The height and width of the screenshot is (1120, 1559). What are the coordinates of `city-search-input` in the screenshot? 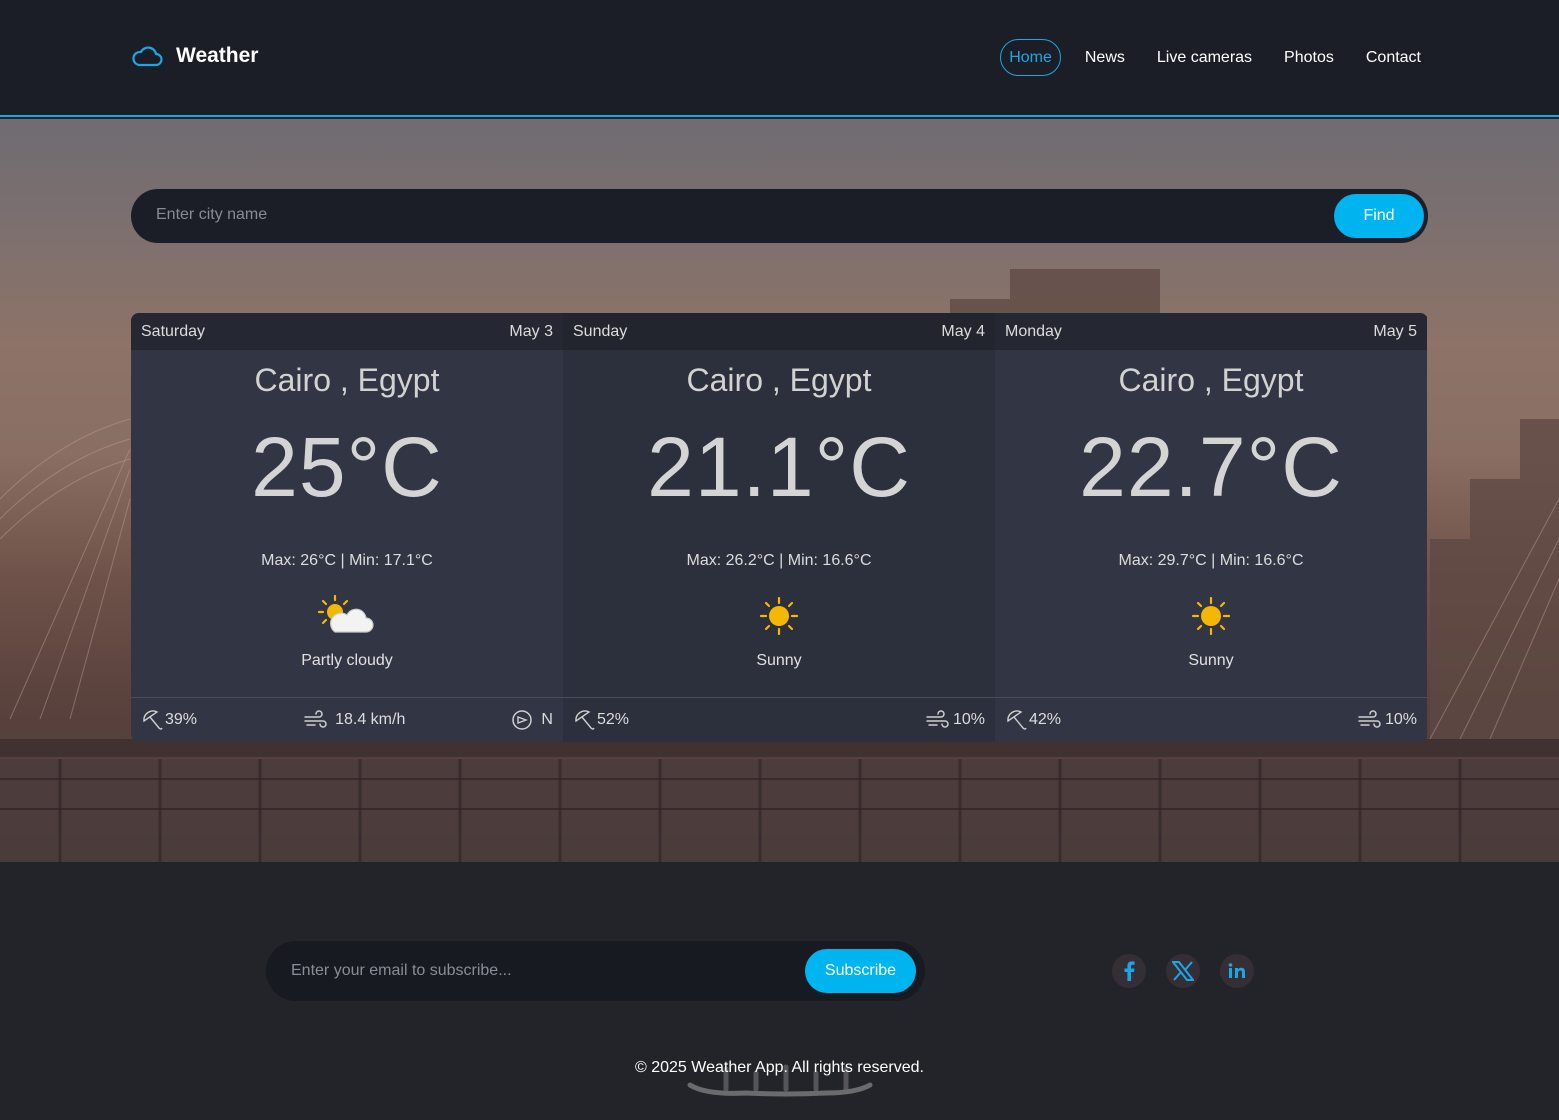 It's located at (706, 215).